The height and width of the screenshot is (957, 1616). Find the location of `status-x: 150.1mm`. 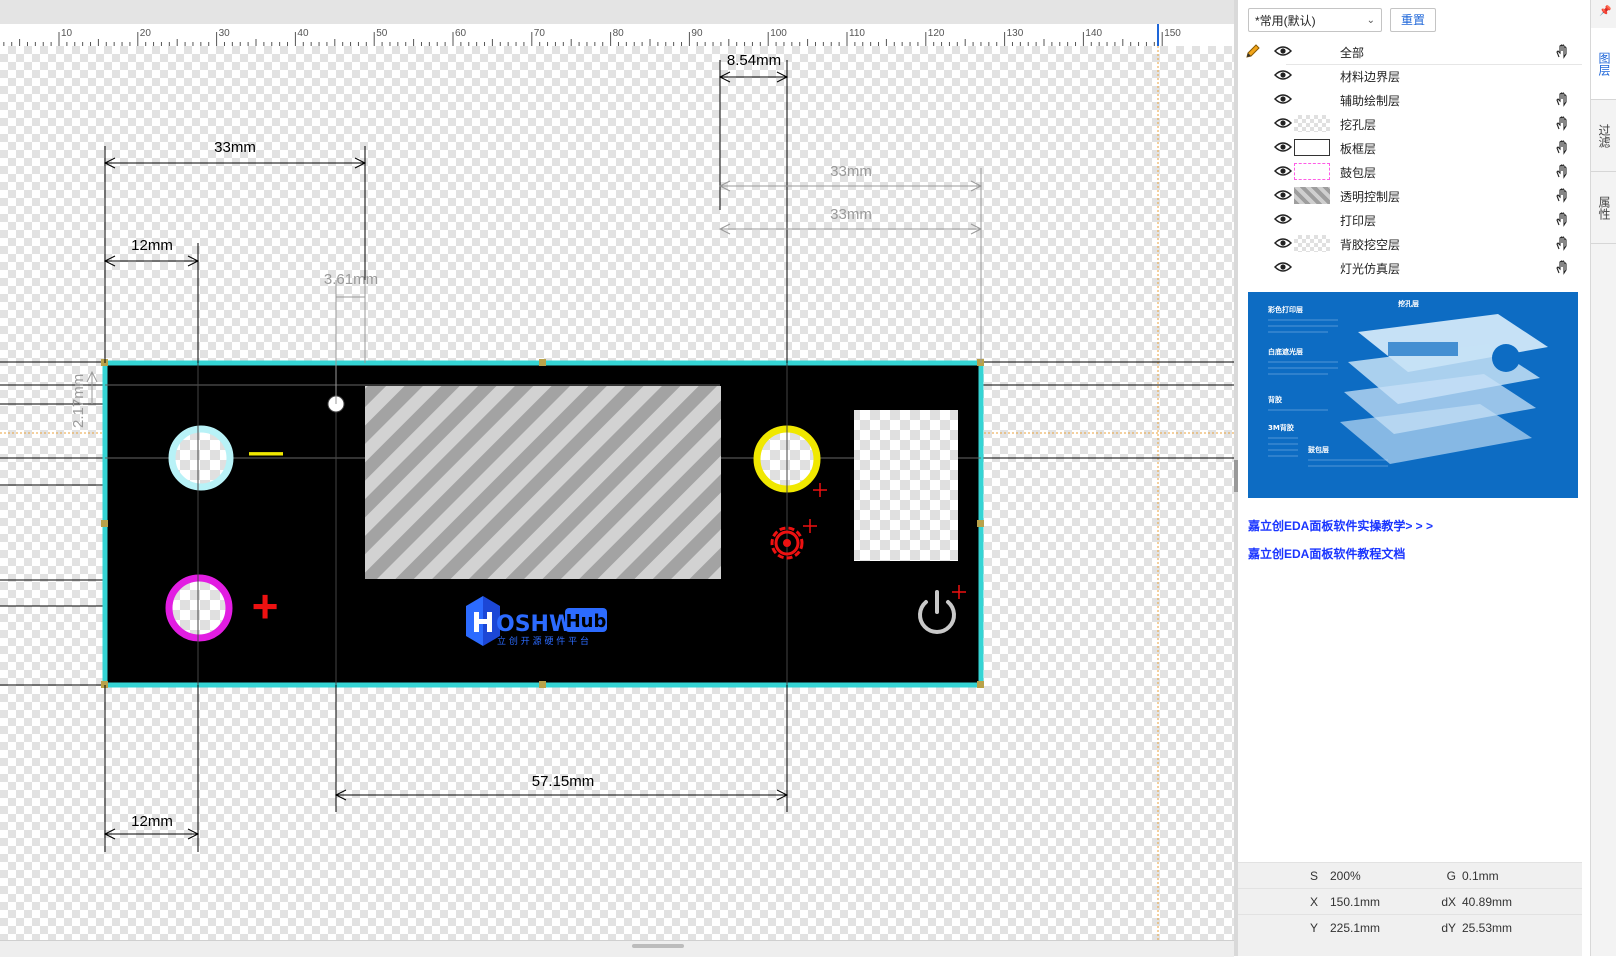

status-x: 150.1mm is located at coordinates (1355, 902).